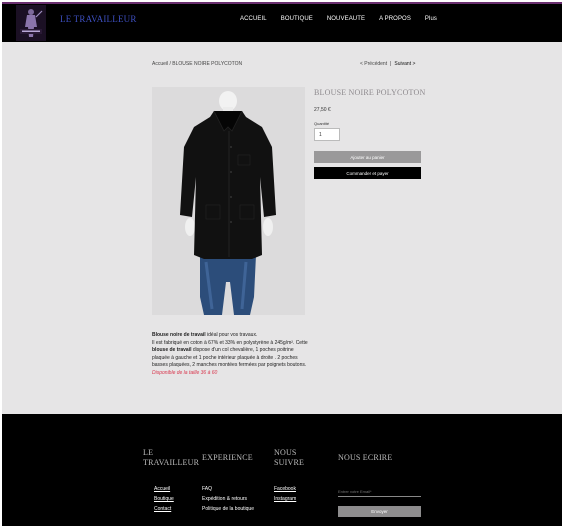  What do you see at coordinates (395, 19) in the screenshot?
I see `nav-a-propos: A PROPOS` at bounding box center [395, 19].